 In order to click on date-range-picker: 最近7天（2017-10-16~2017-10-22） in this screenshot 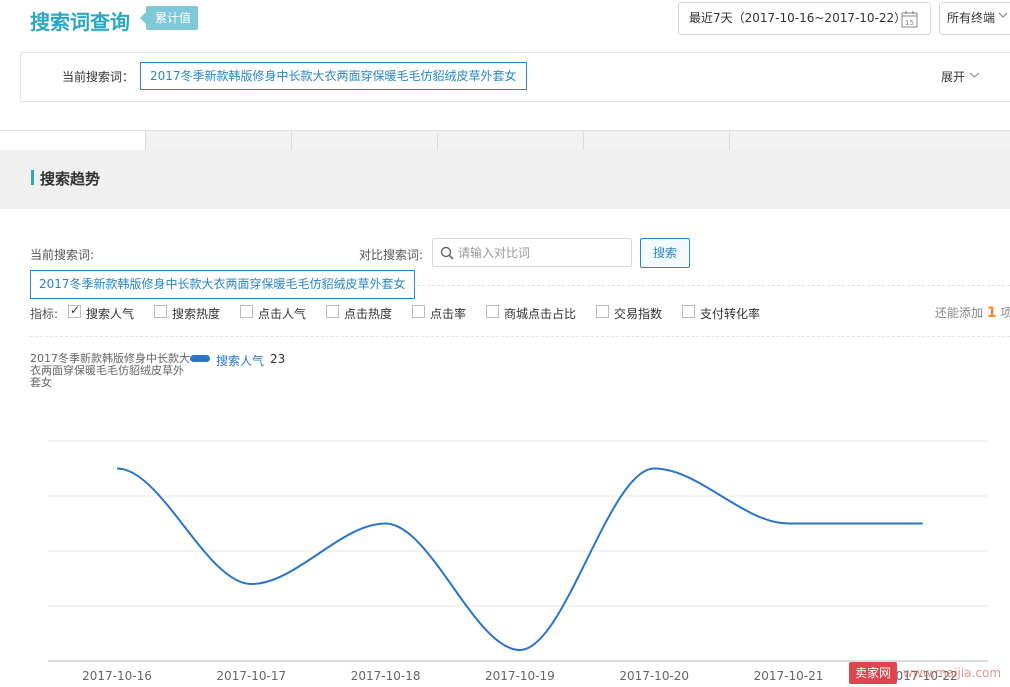, I will do `click(804, 18)`.